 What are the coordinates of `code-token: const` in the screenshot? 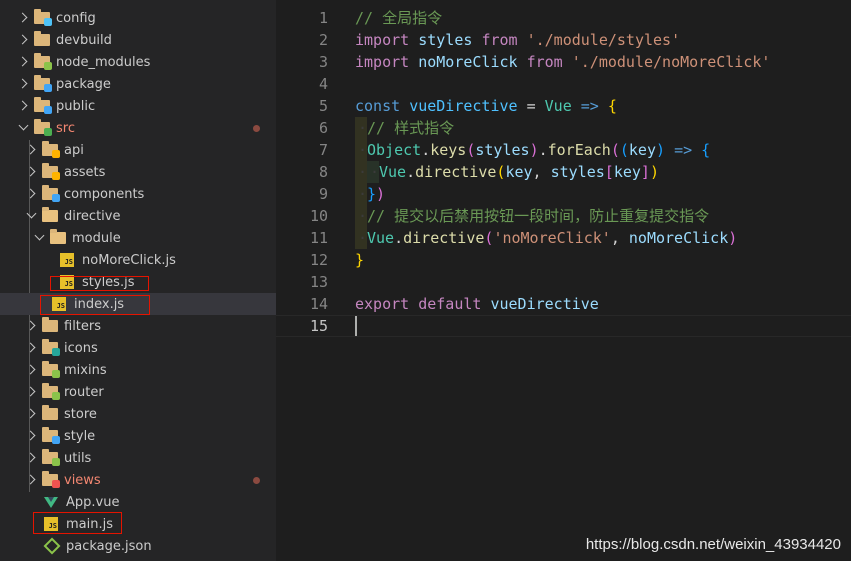 It's located at (378, 106).